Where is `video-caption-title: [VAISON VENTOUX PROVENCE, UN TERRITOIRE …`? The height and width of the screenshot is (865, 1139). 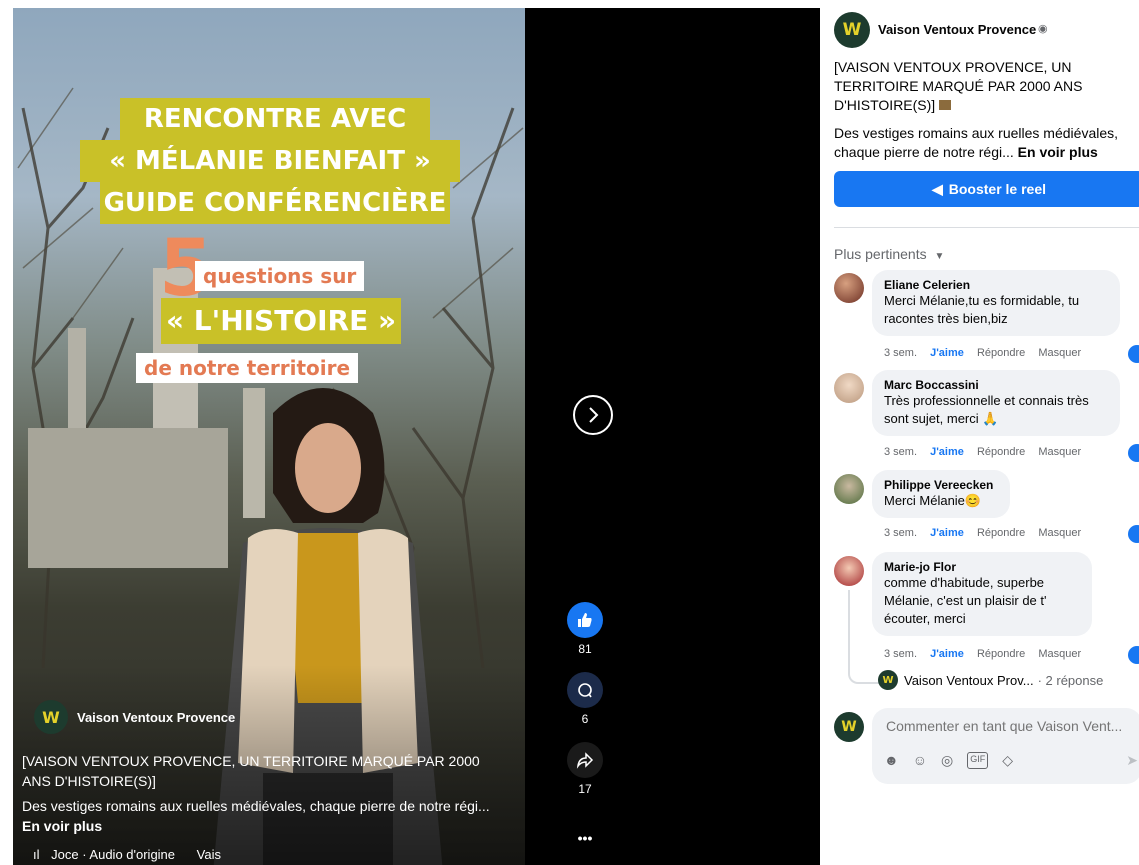
video-caption-title: [VAISON VENTOUX PROVENCE, UN TERRITOIRE … is located at coordinates (251, 771).